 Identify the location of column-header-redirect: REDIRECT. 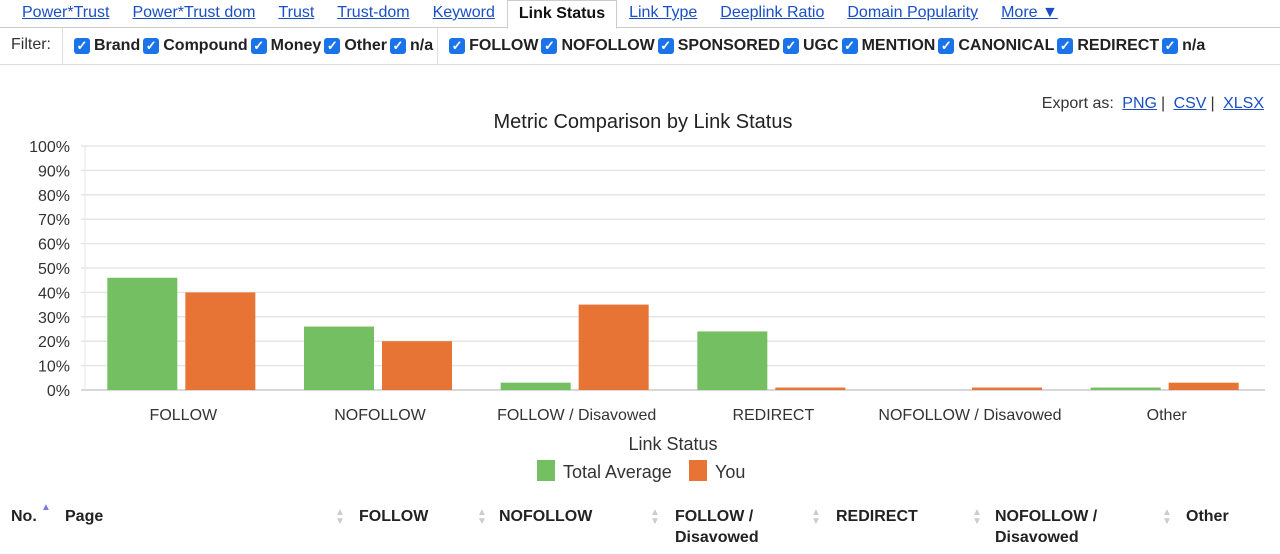
(877, 516).